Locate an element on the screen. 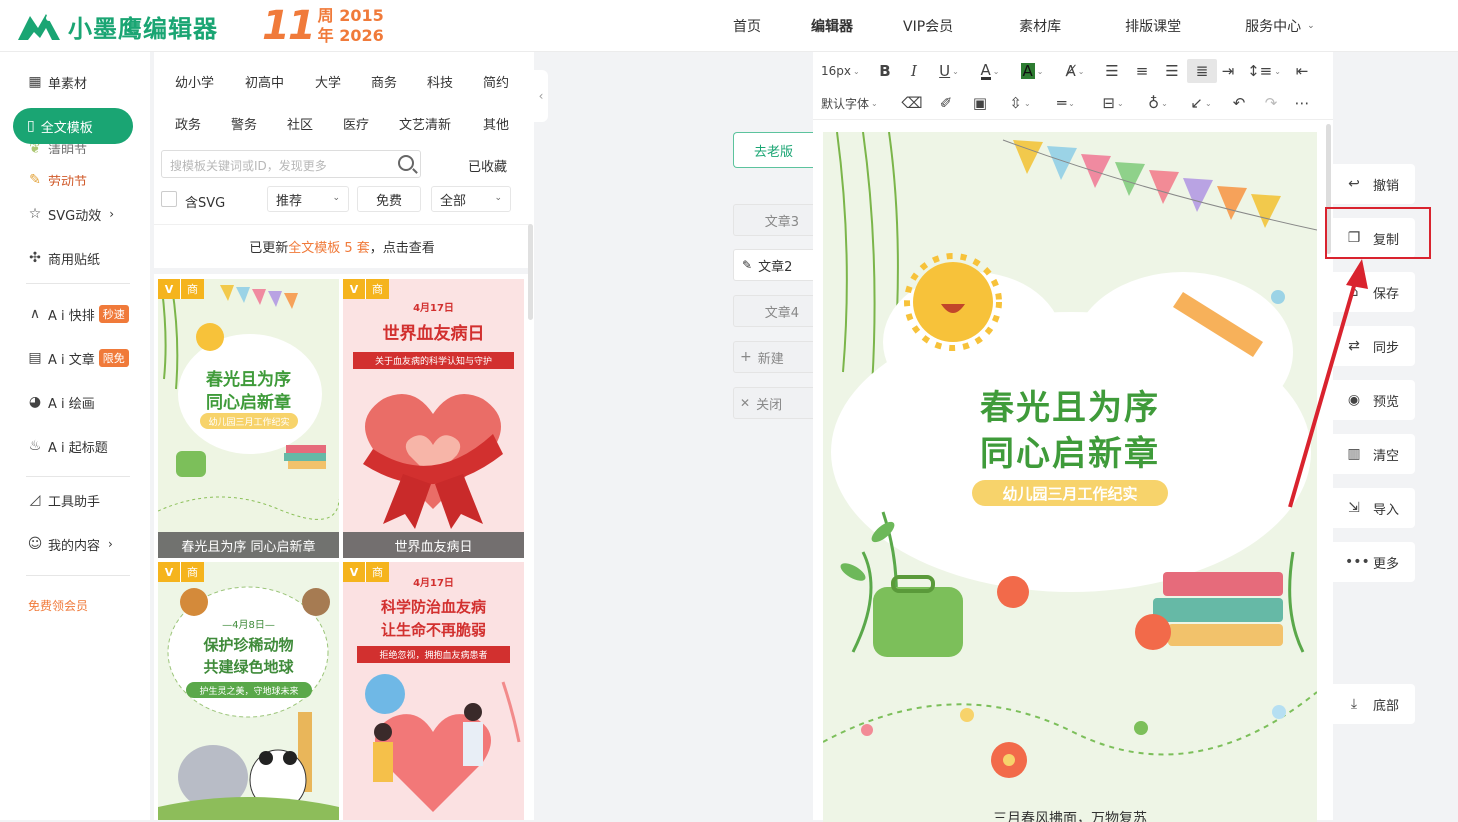 The image size is (1458, 822). clear-format-text-icon: Ⱥ ⌄ is located at coordinates (1075, 71).